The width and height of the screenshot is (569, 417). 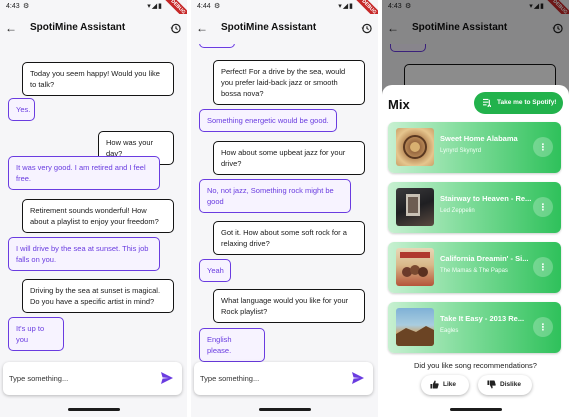 I want to click on user-message-partial, so click(x=217, y=46).